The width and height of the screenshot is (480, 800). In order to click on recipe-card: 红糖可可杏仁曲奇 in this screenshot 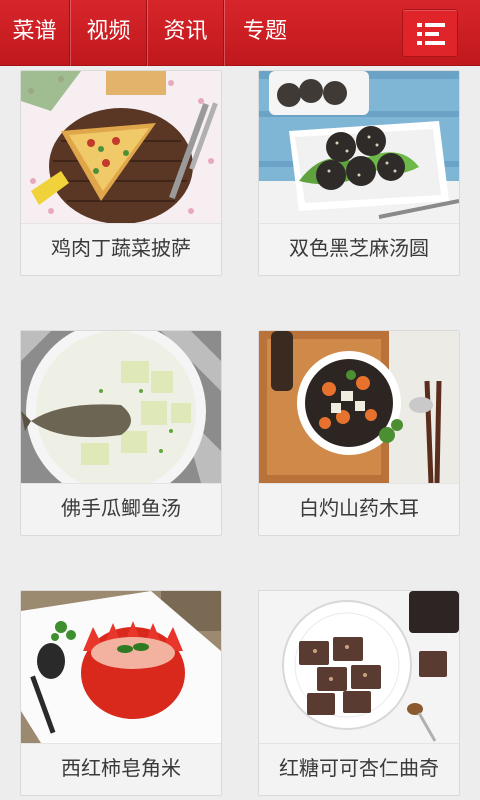, I will do `click(359, 693)`.